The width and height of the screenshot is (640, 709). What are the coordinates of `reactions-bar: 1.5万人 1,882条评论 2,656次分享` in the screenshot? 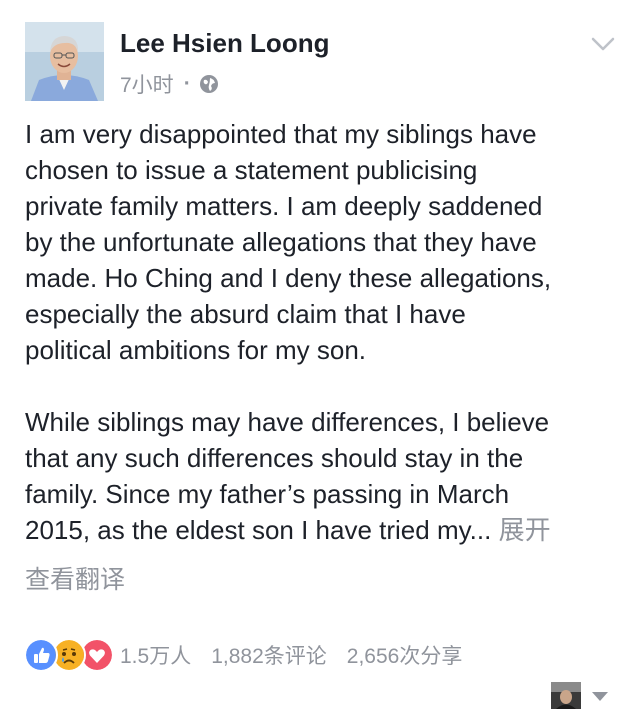 It's located at (253, 655).